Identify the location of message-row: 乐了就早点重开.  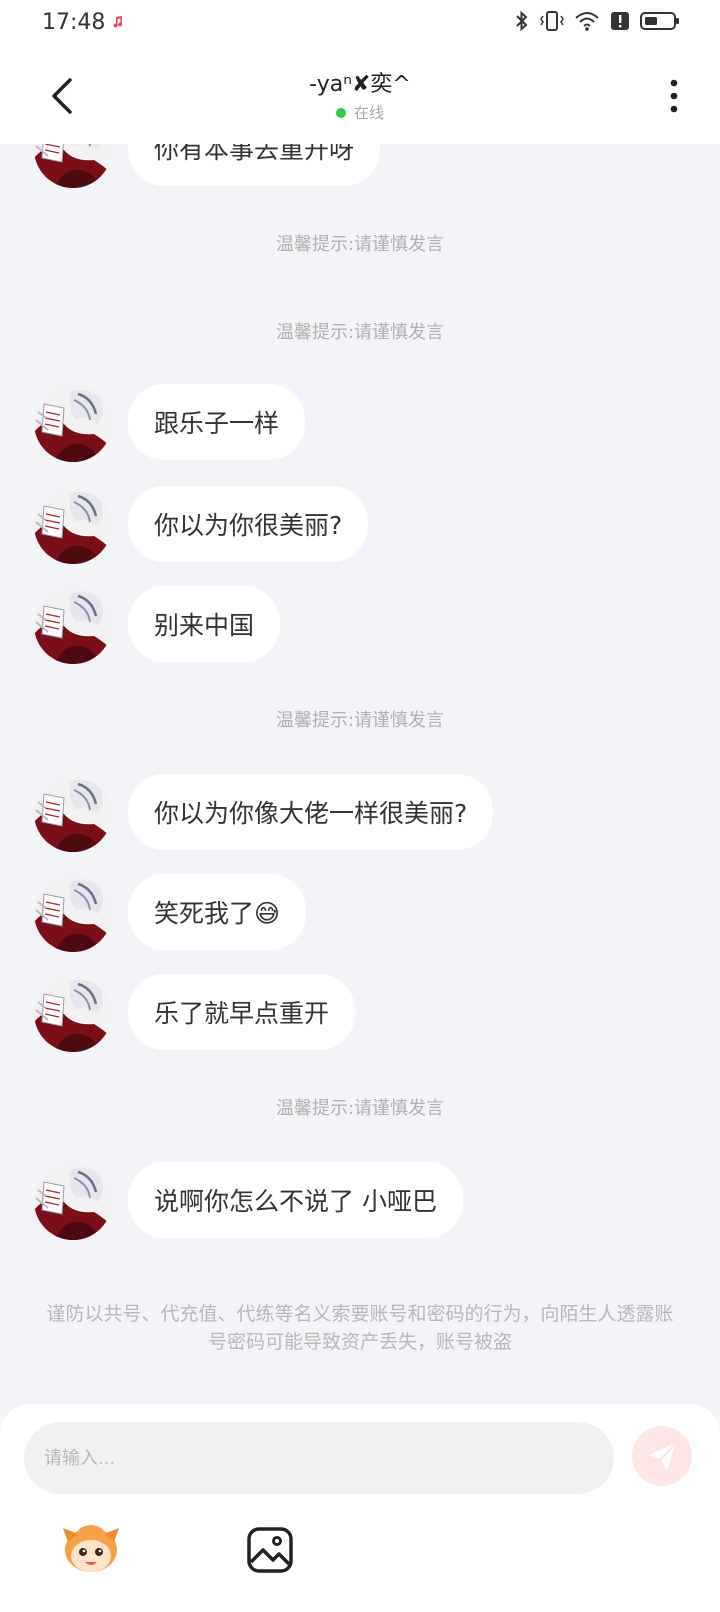
(195, 1013).